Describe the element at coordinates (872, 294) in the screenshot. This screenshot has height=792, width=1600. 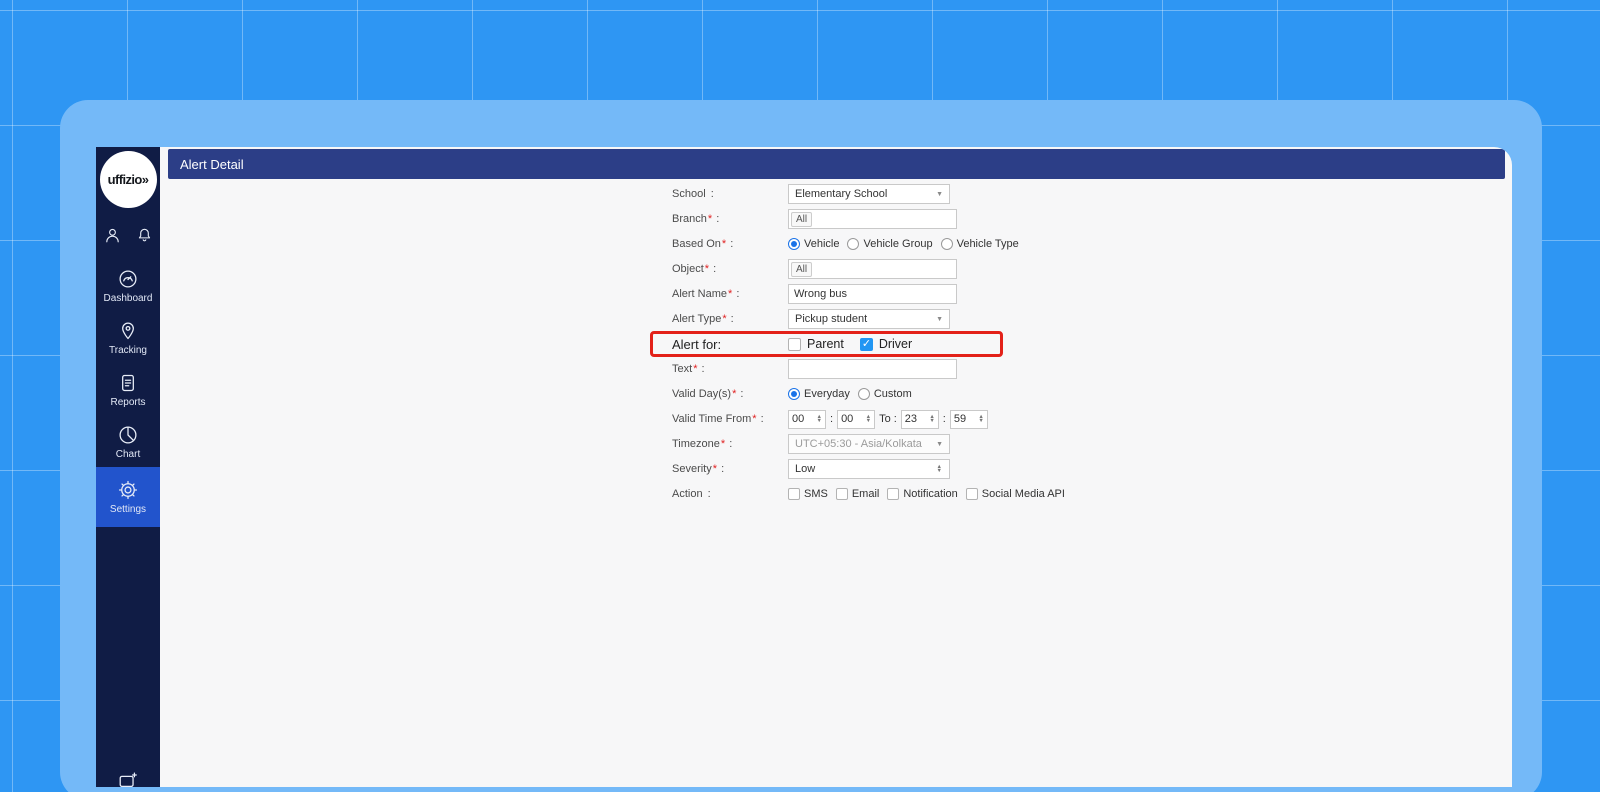
I see `alert-name-input` at that location.